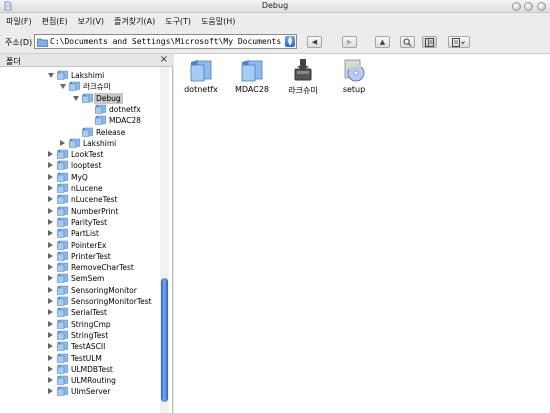 This screenshot has width=550, height=413. I want to click on tree-node-label: UlmServer, so click(91, 392).